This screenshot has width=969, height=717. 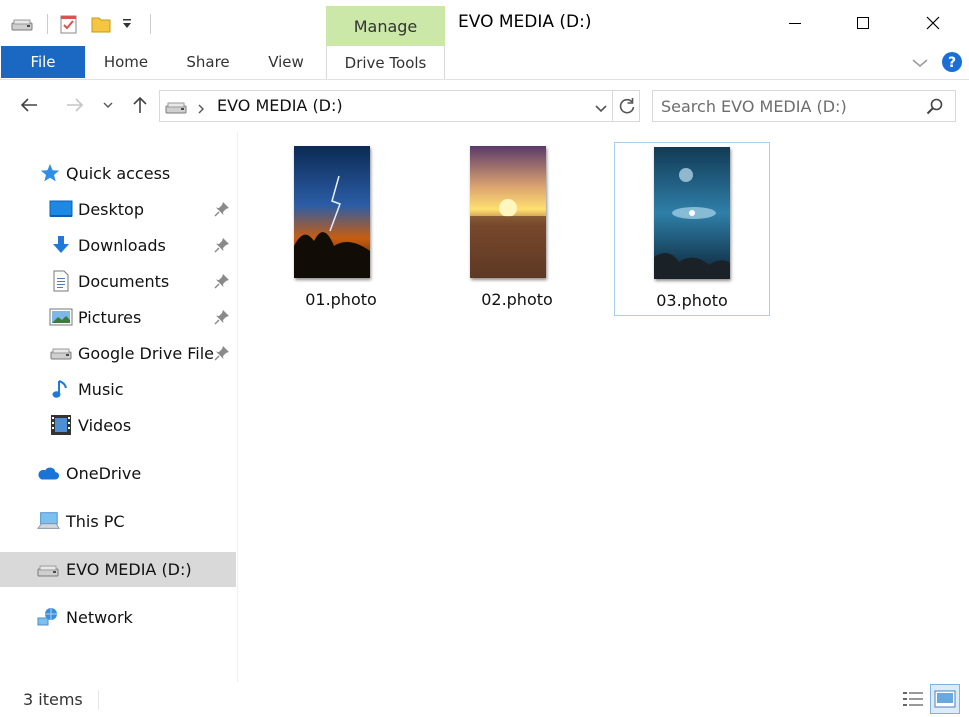 What do you see at coordinates (484, 63) in the screenshot?
I see `ribbon: File Home Share View Drive Tools ?` at bounding box center [484, 63].